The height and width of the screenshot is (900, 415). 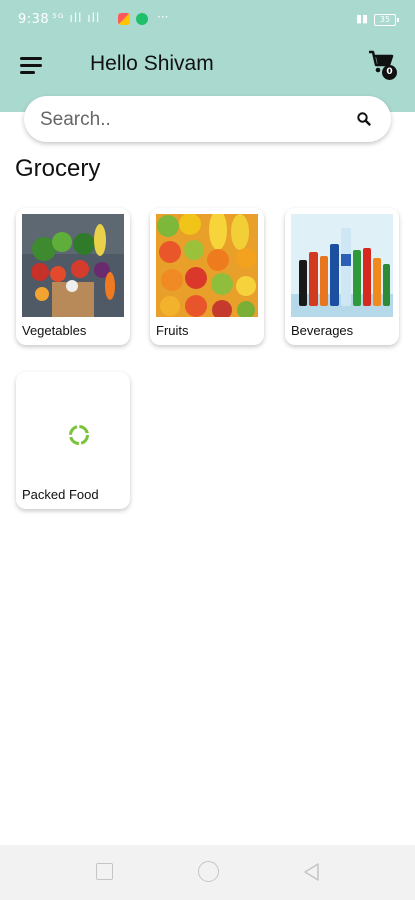 What do you see at coordinates (207, 20) in the screenshot?
I see `status-bar: 9:38 ⁵ᴳ ıll ıll ··· ▮▮ 35` at bounding box center [207, 20].